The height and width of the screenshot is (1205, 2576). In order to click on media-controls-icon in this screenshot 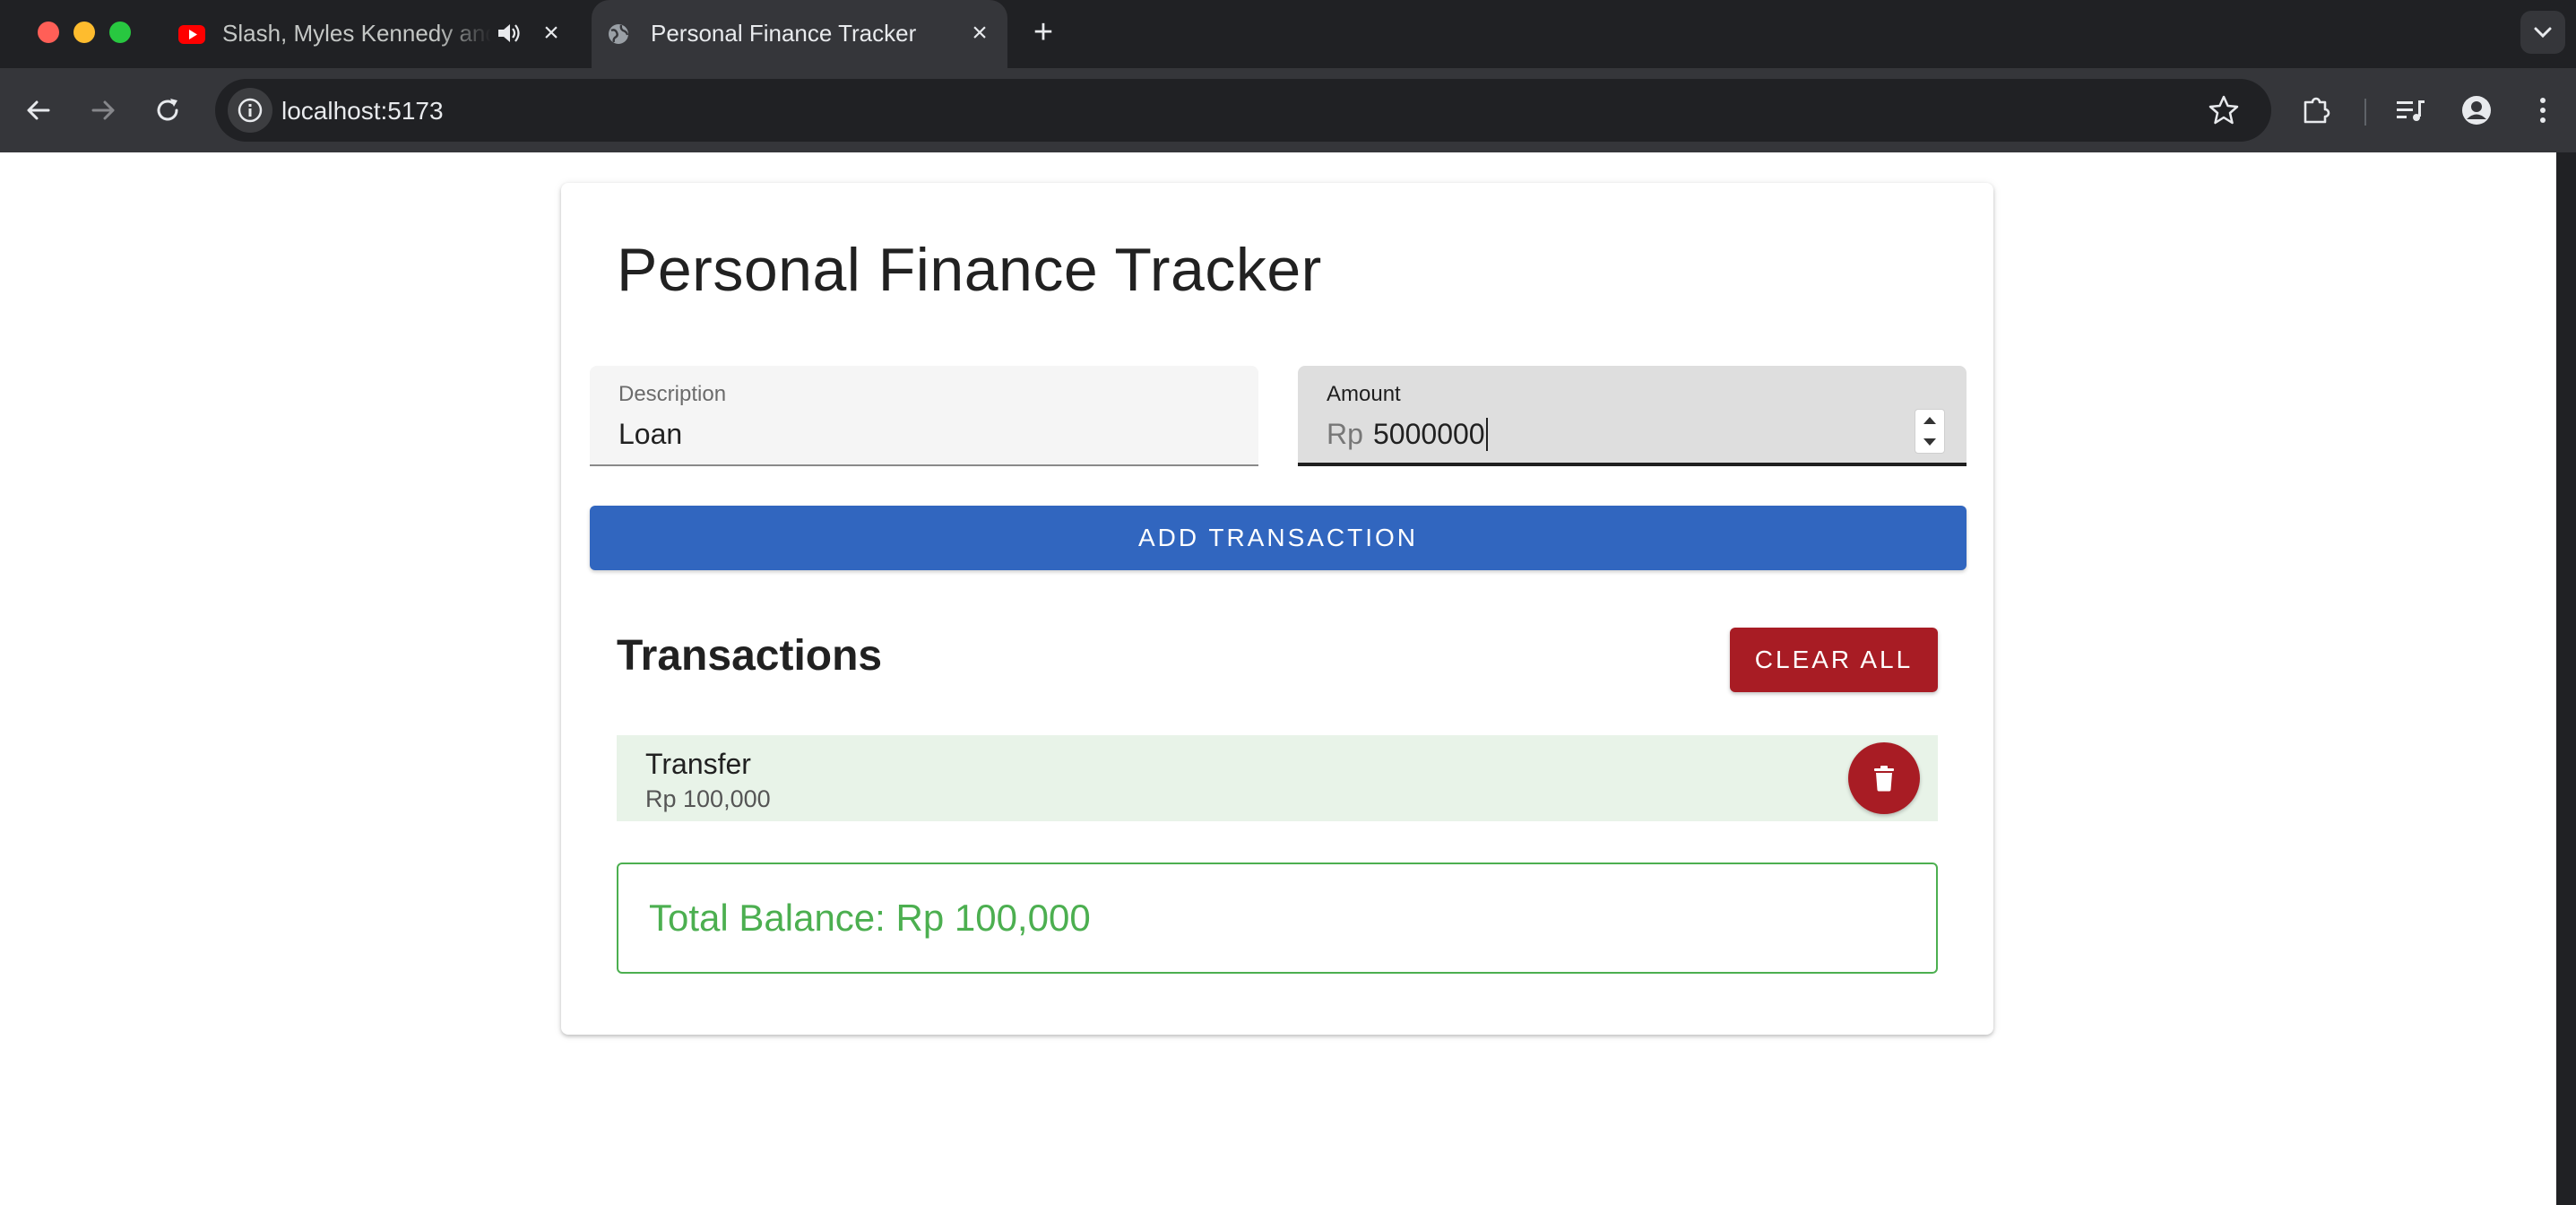, I will do `click(2410, 110)`.